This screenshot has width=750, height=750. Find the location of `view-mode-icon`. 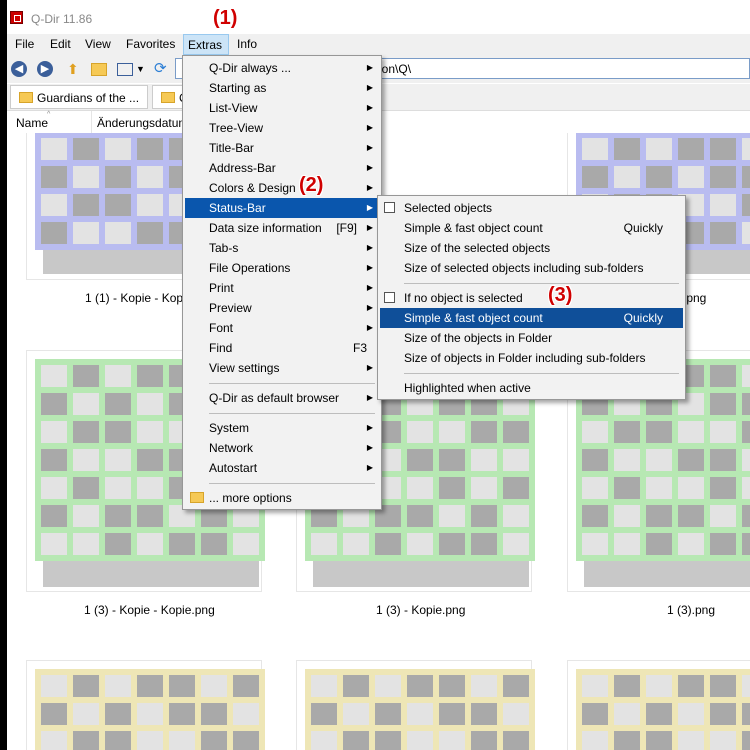

view-mode-icon is located at coordinates (125, 69).